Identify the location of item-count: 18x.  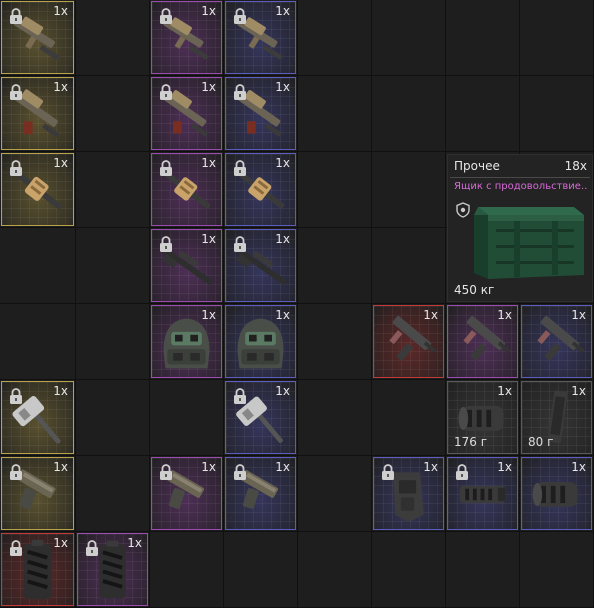
(575, 166).